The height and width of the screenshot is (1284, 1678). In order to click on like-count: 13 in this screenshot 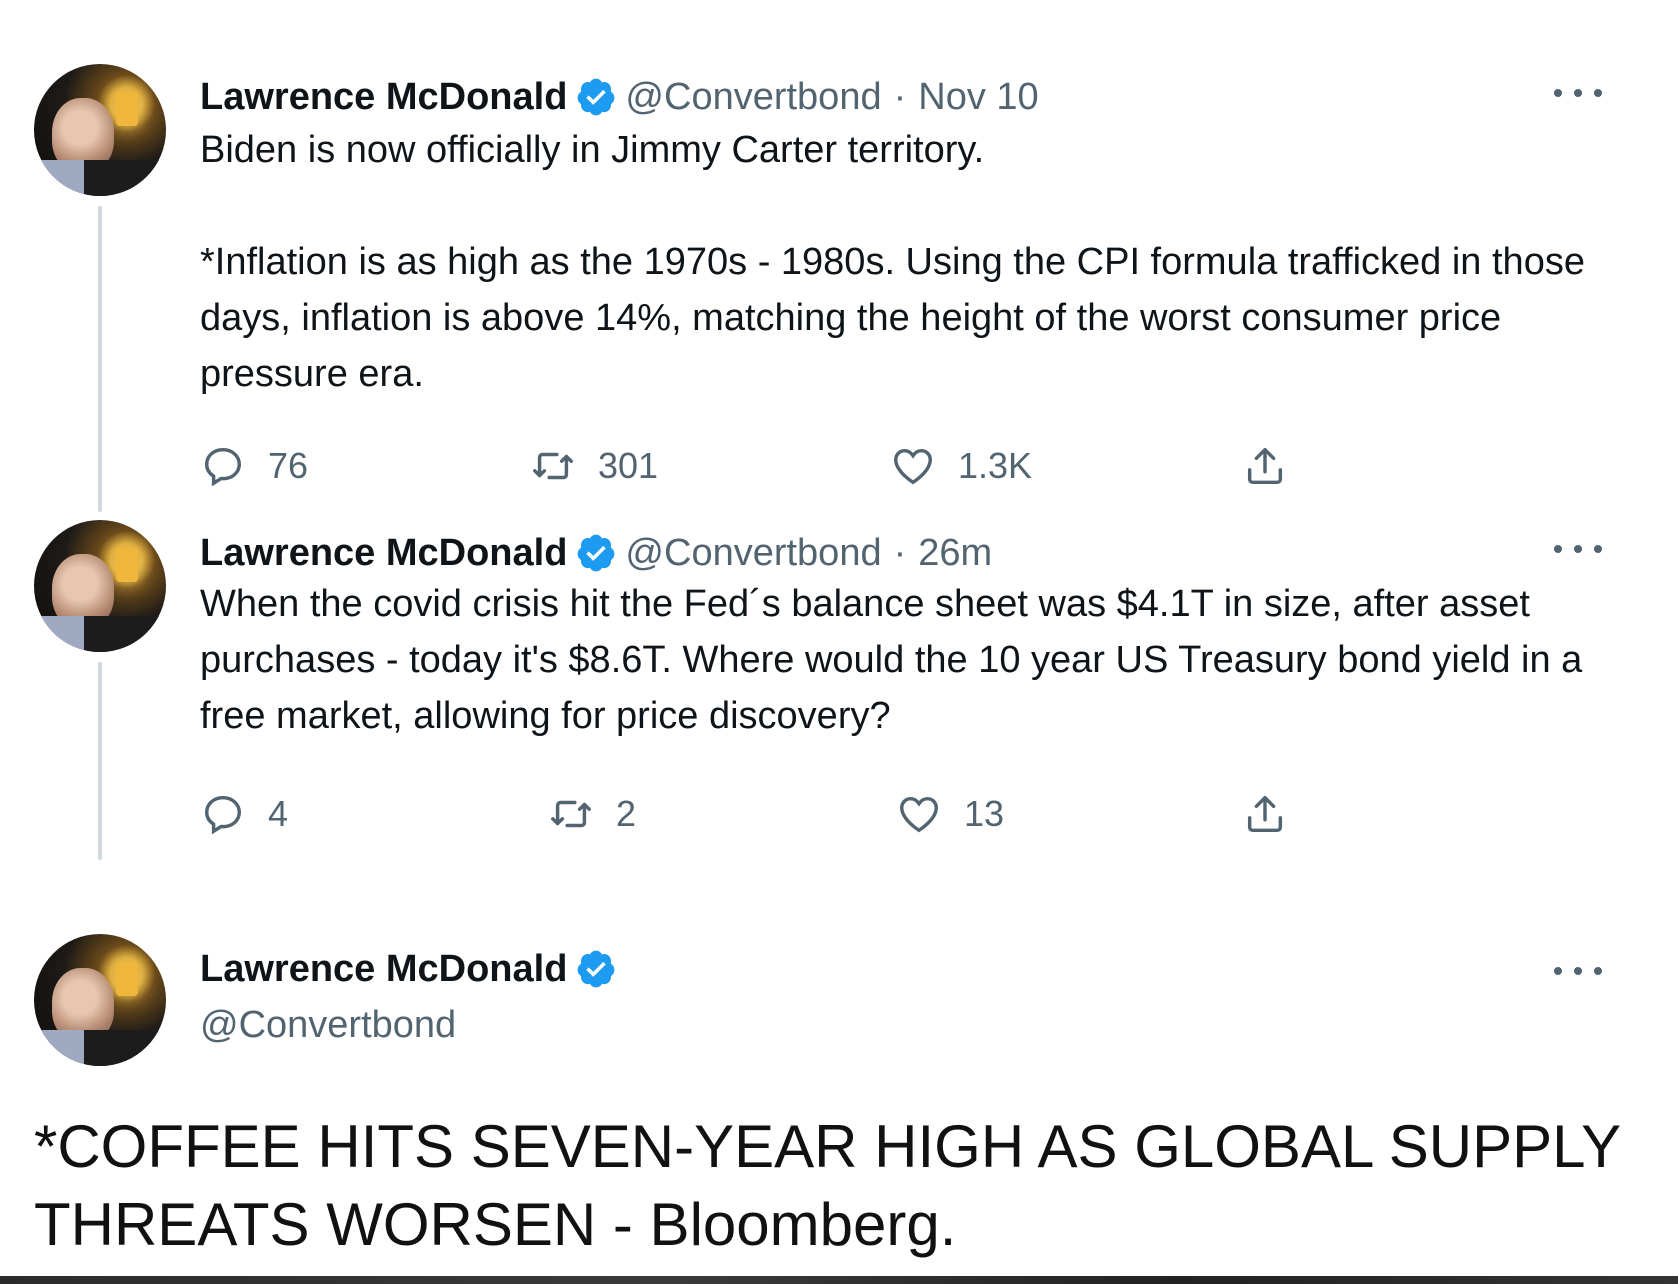, I will do `click(984, 813)`.